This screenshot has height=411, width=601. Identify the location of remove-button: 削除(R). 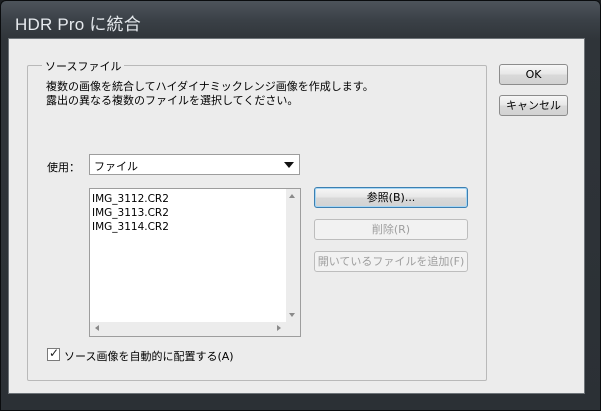
(391, 229).